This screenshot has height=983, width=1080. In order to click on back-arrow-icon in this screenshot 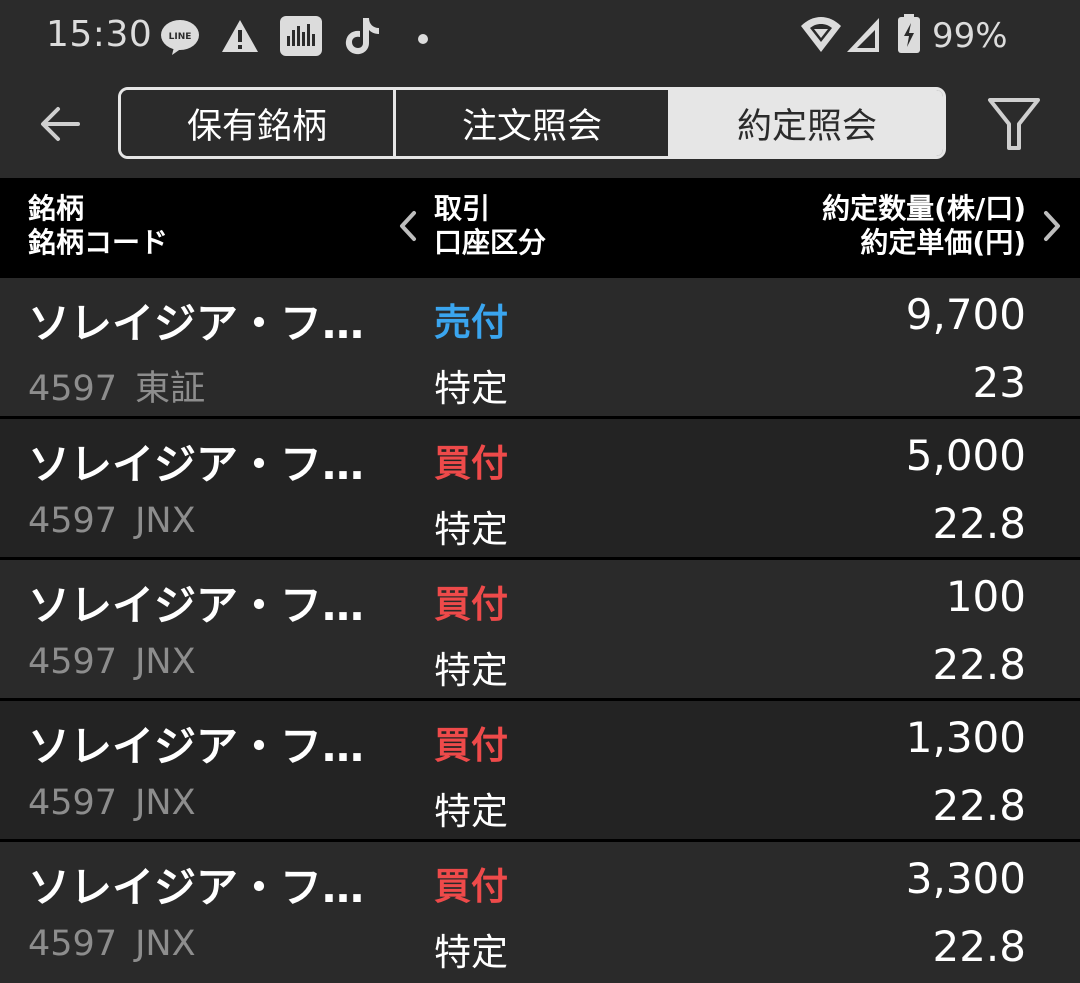, I will do `click(60, 126)`.